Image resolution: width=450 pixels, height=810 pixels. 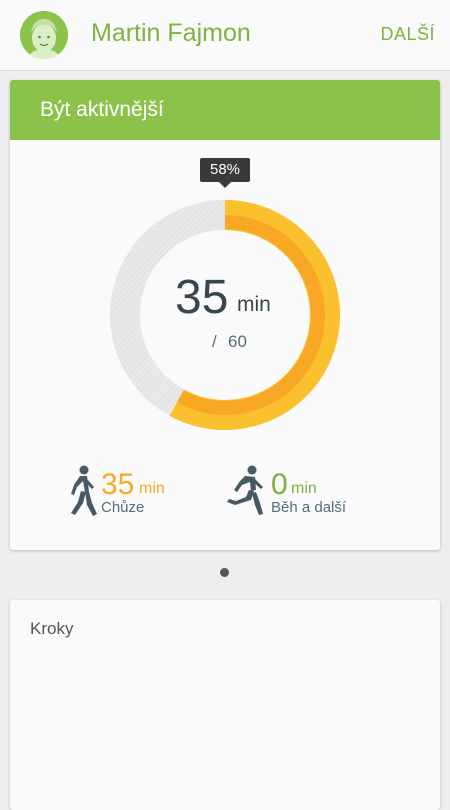 I want to click on running-person-icon, so click(x=245, y=490).